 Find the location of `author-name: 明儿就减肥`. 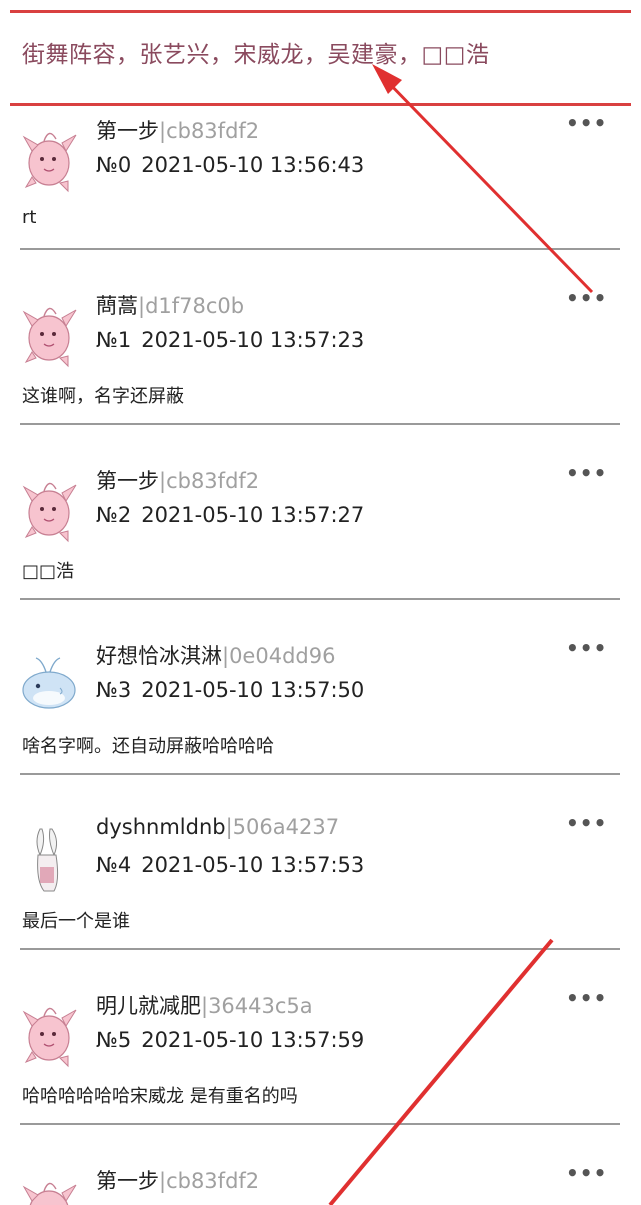

author-name: 明儿就减肥 is located at coordinates (148, 1006).